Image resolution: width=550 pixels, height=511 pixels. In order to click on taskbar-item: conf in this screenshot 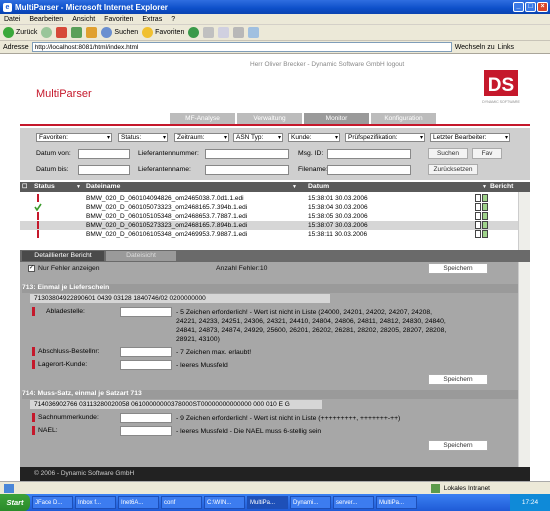, I will do `click(181, 502)`.